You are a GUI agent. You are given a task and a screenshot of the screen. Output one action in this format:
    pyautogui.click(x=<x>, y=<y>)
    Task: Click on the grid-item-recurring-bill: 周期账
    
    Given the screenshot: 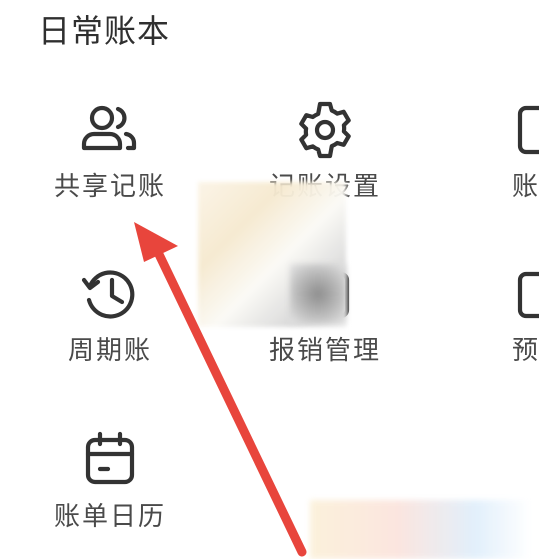 What is the action you would take?
    pyautogui.click(x=110, y=332)
    